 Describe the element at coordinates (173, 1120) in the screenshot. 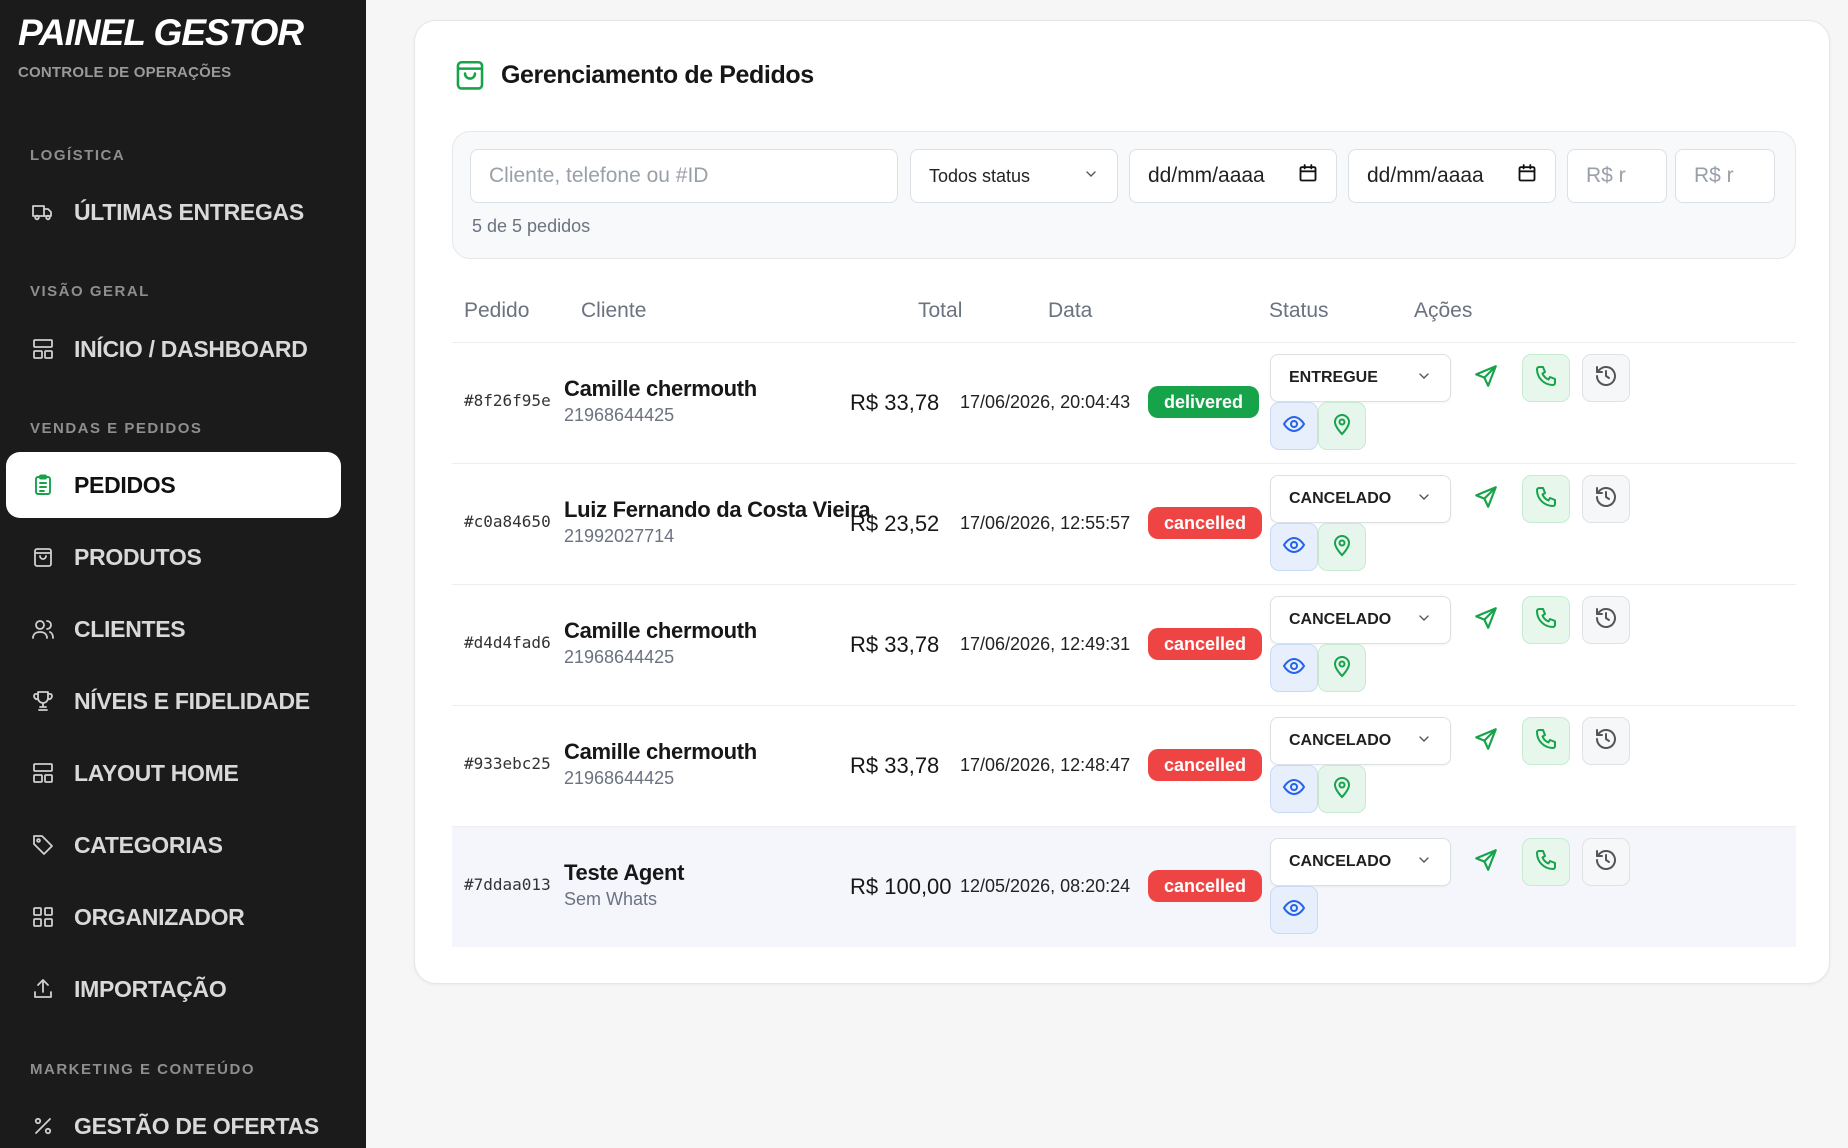

I see `sidebar-item-gestao-ofertas: GESTÃO DE OFERTAS` at that location.